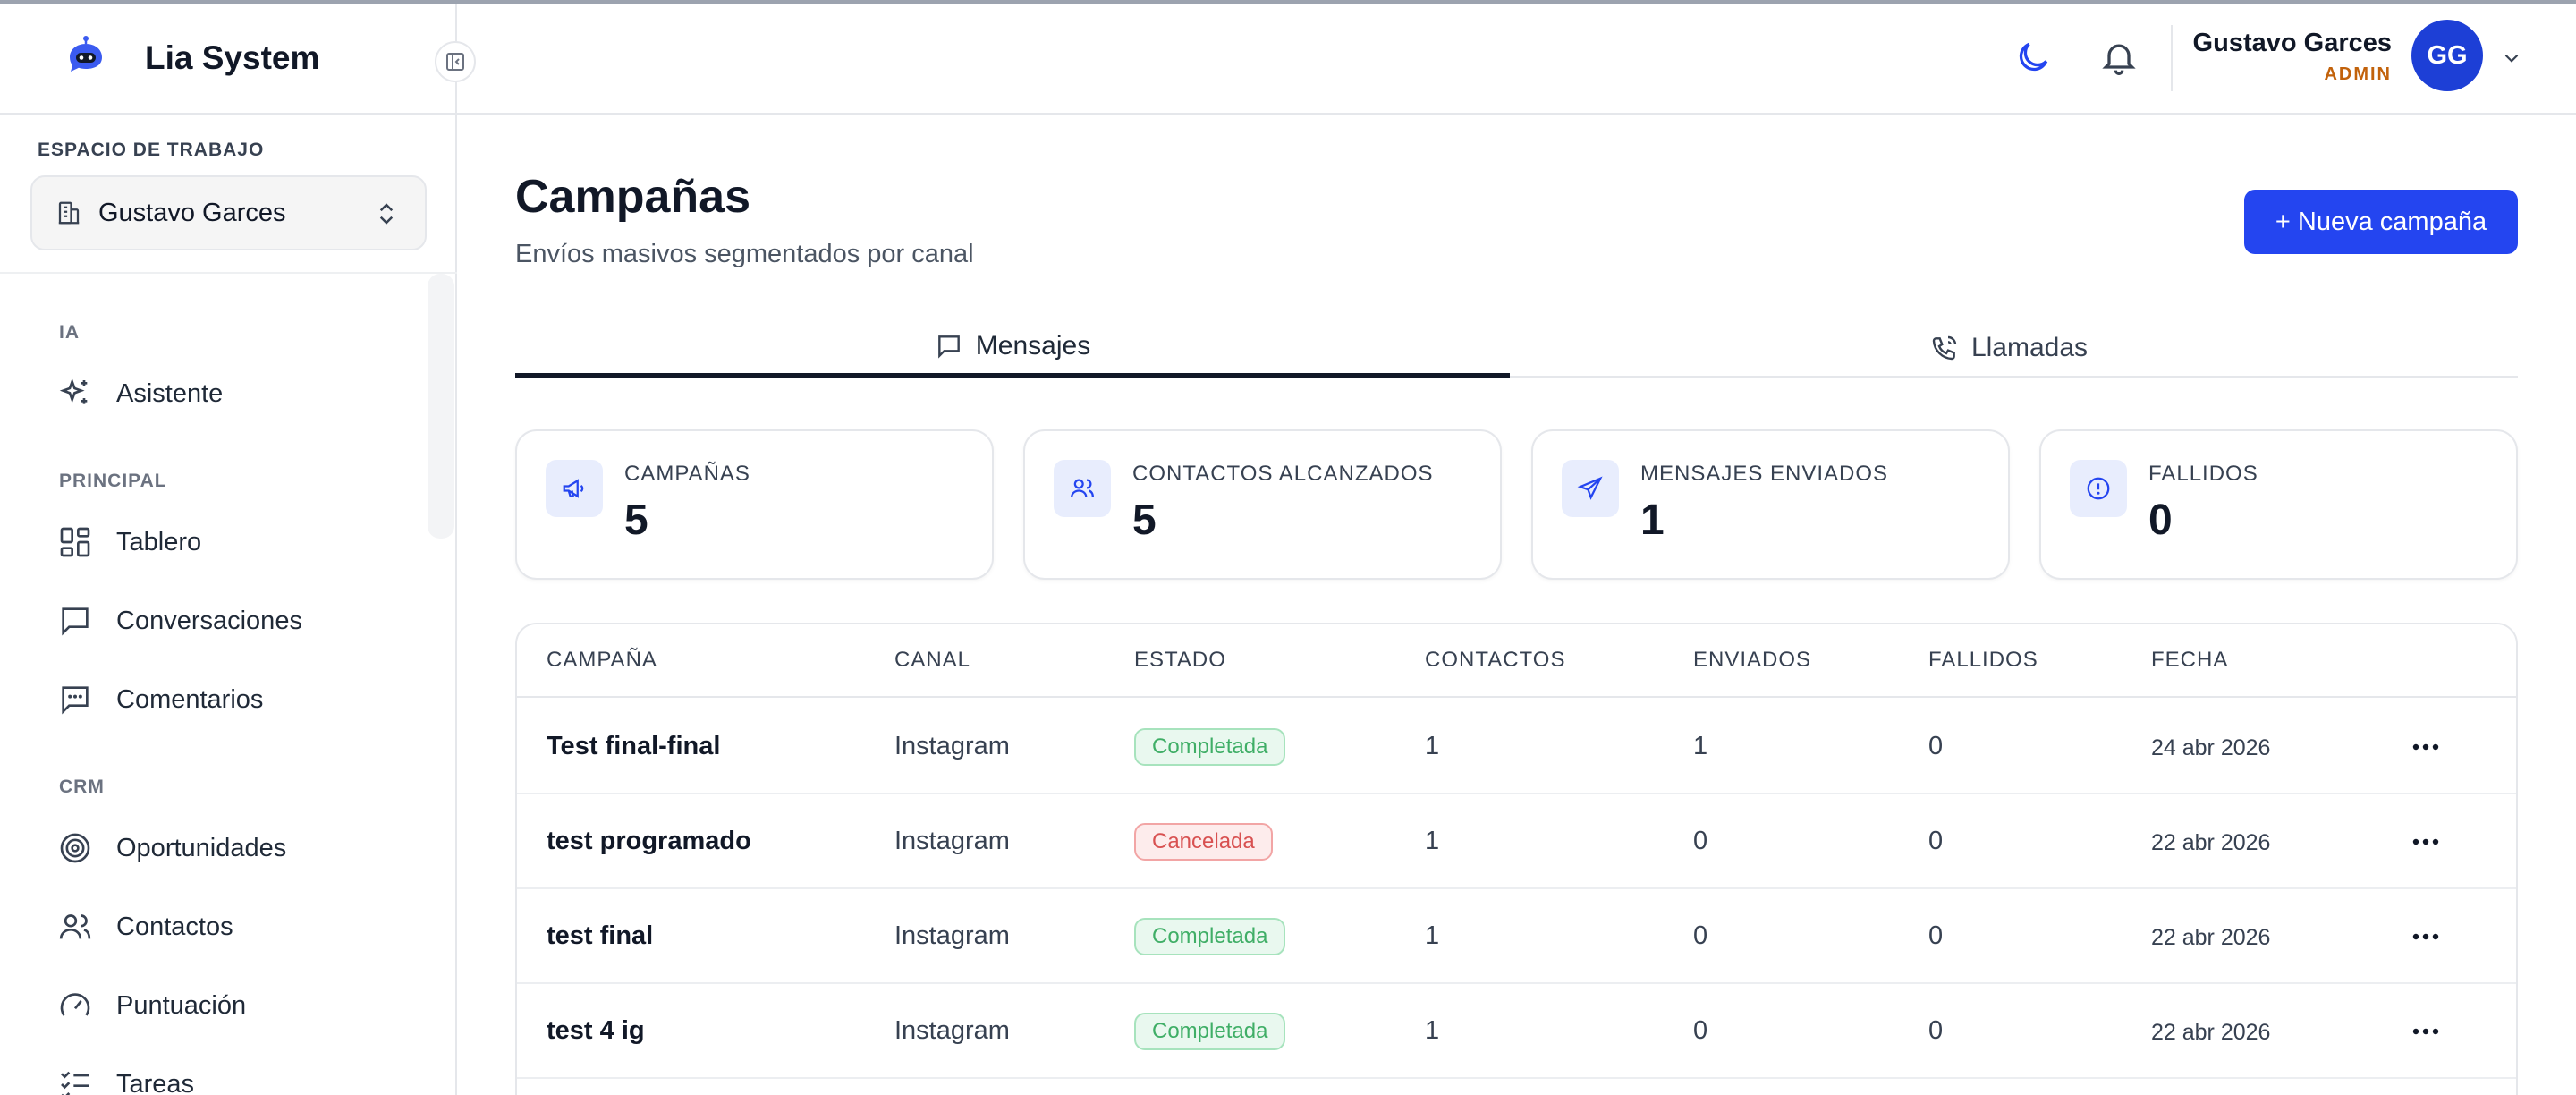 The height and width of the screenshot is (1095, 2576). I want to click on section-label-ia: IA, so click(69, 332).